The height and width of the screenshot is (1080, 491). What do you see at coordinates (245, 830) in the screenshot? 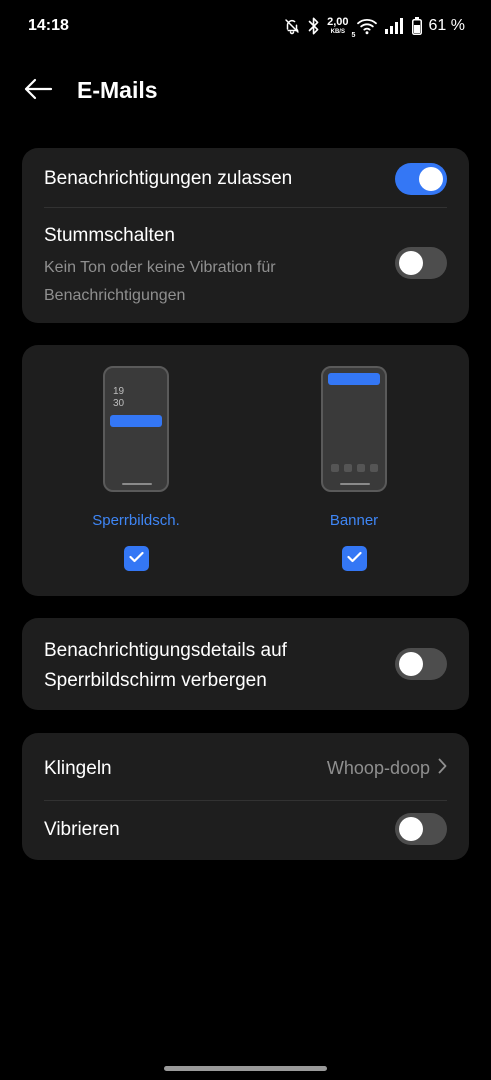
I see `vibrate-row: Vibrieren` at bounding box center [245, 830].